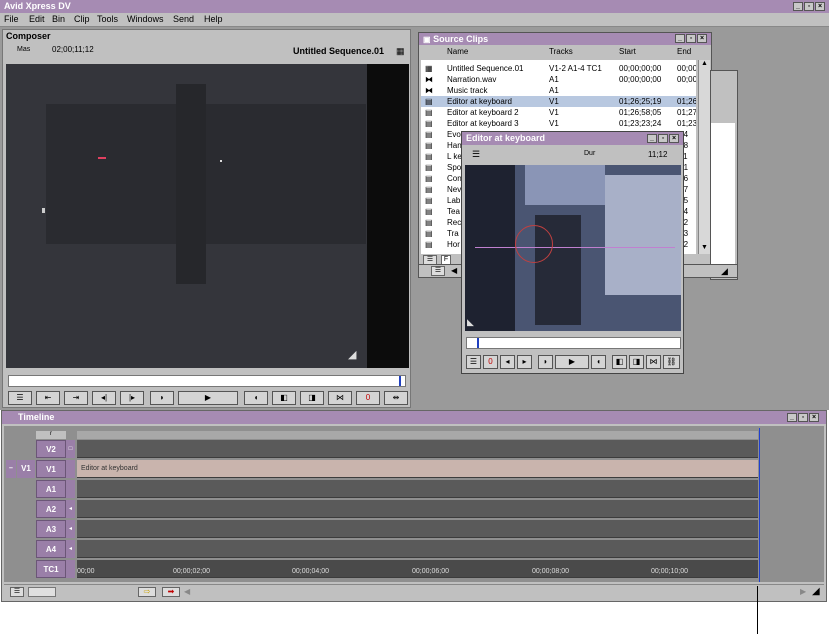 The width and height of the screenshot is (829, 635). What do you see at coordinates (42, 592) in the screenshot?
I see `timeline-scale-slider` at bounding box center [42, 592].